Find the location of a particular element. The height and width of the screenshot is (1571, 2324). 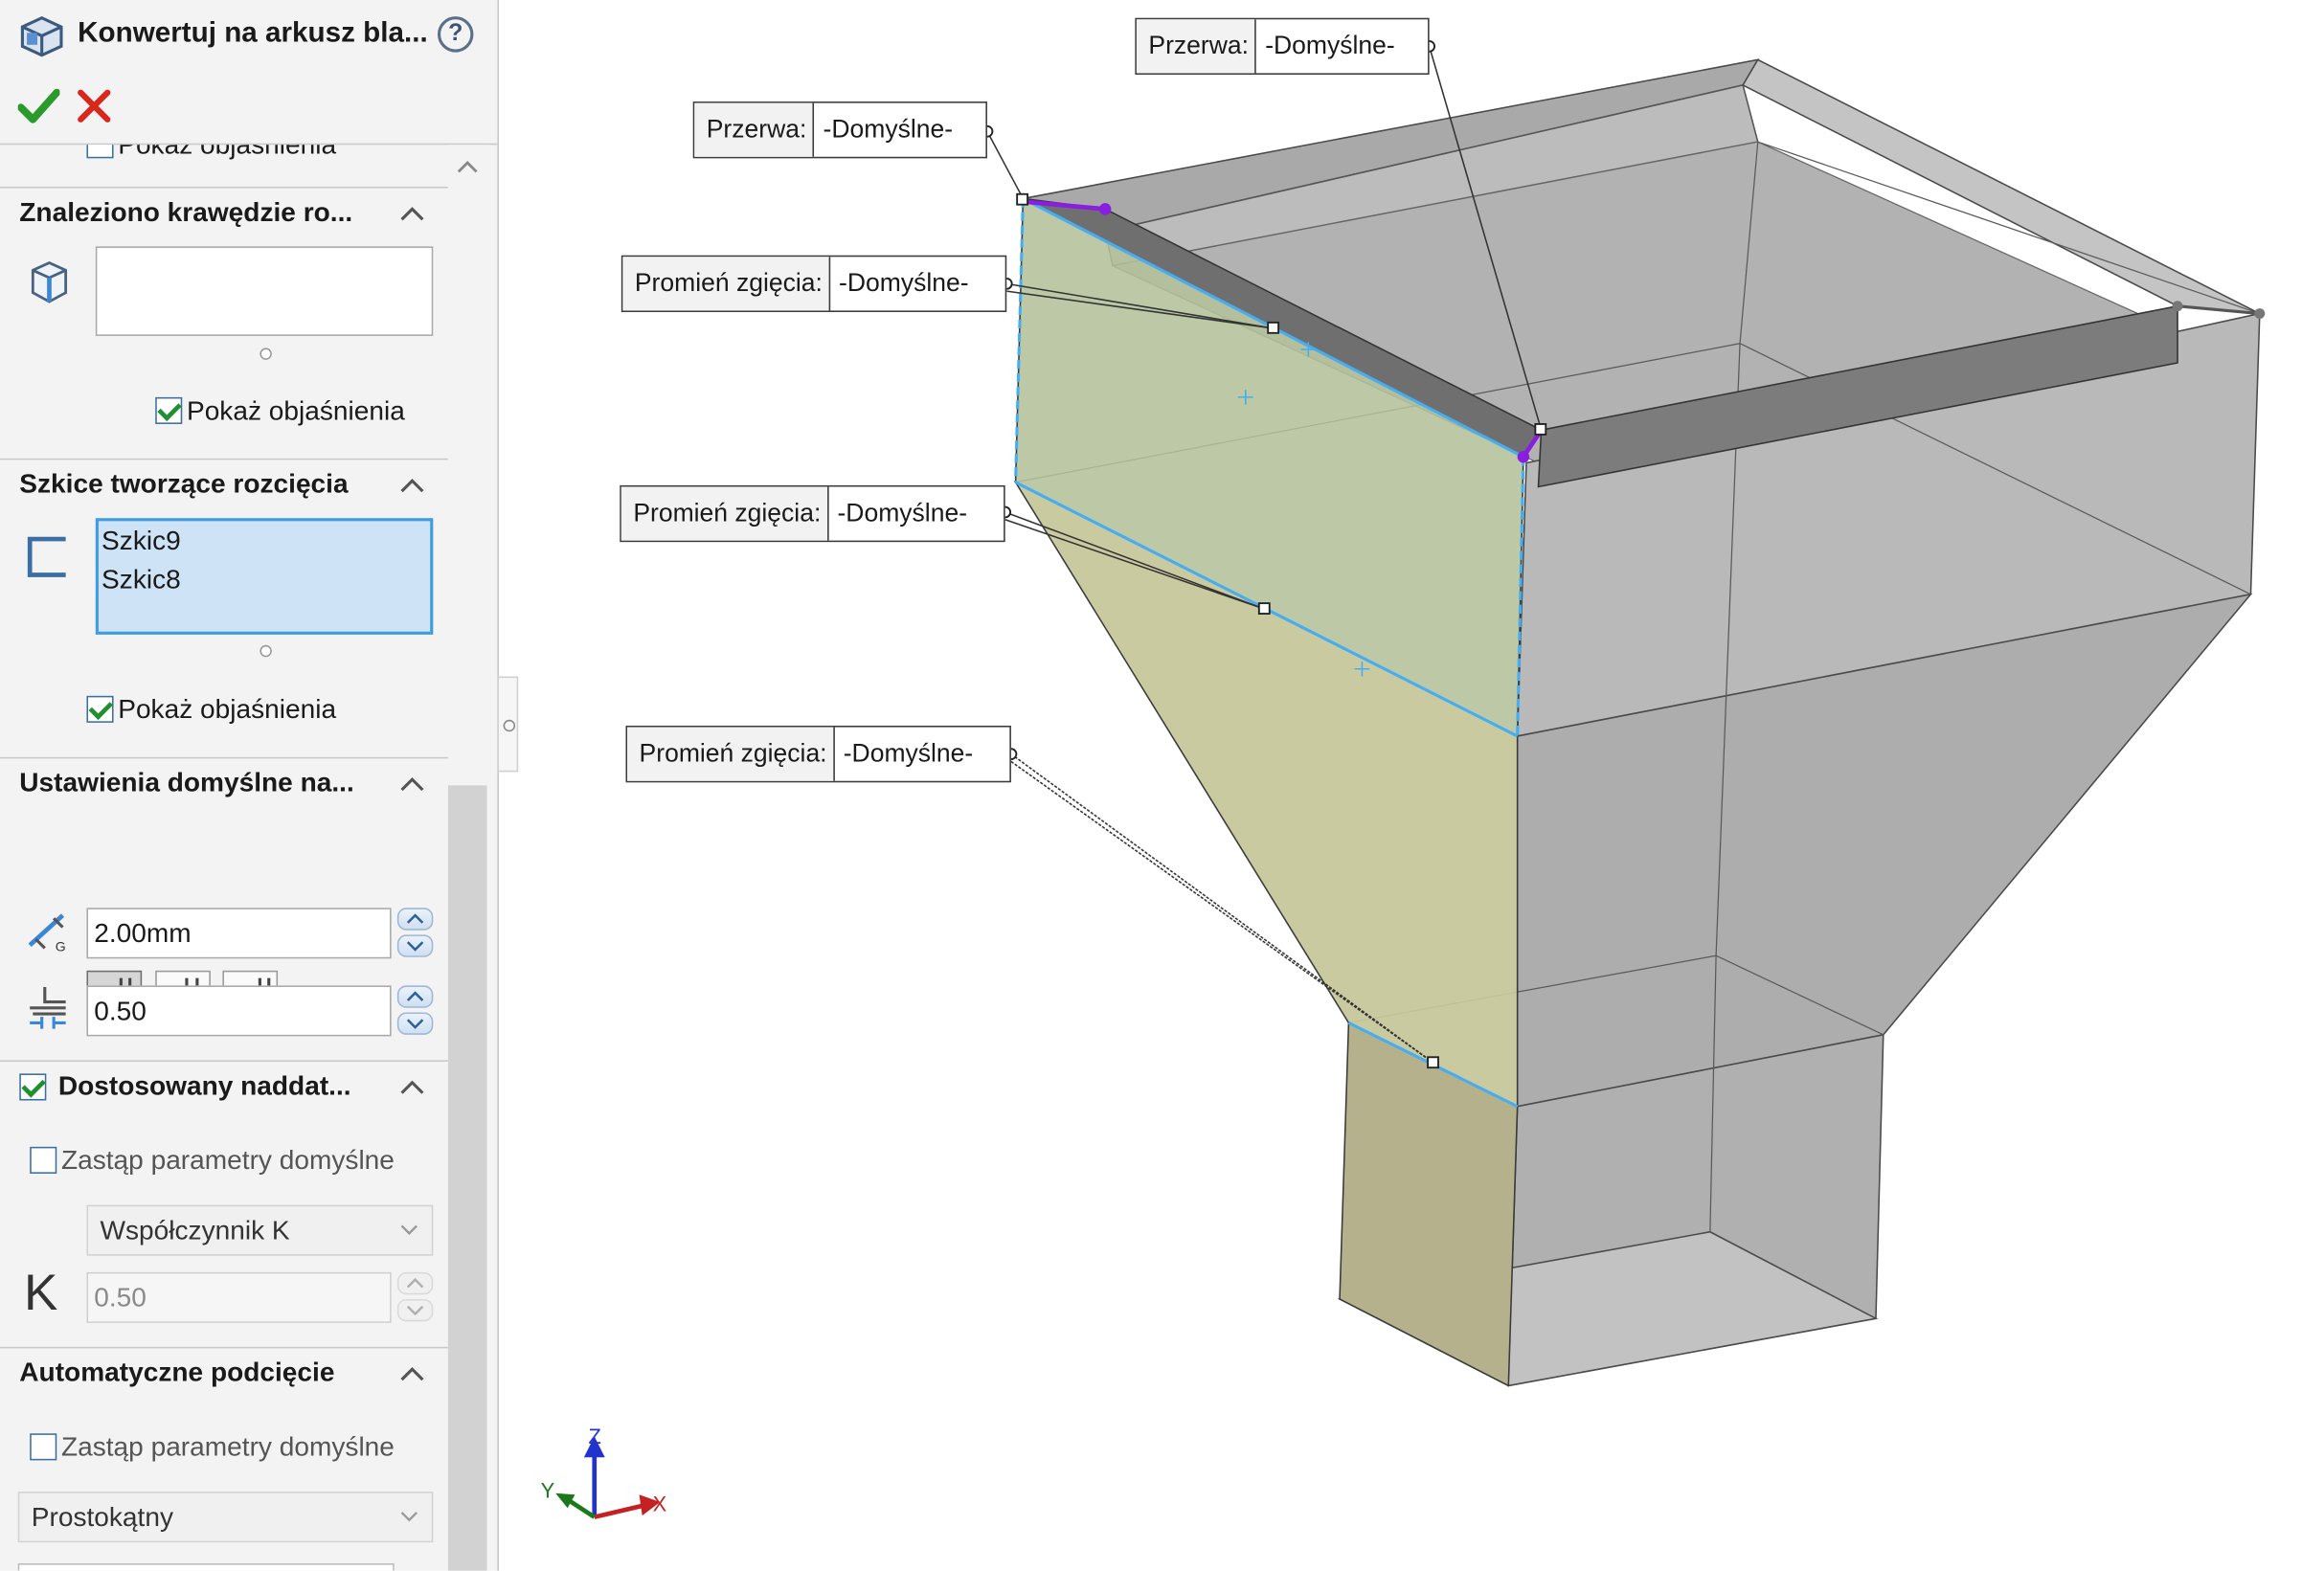

section-rip-sketches: Szkice tworzące rozcięcia is located at coordinates (224, 486).